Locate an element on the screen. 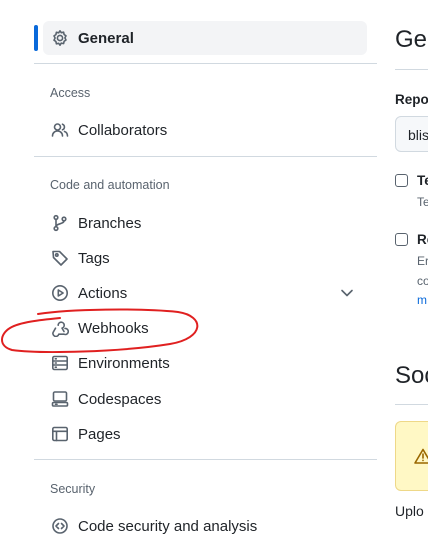  template-description: Te is located at coordinates (422, 202).